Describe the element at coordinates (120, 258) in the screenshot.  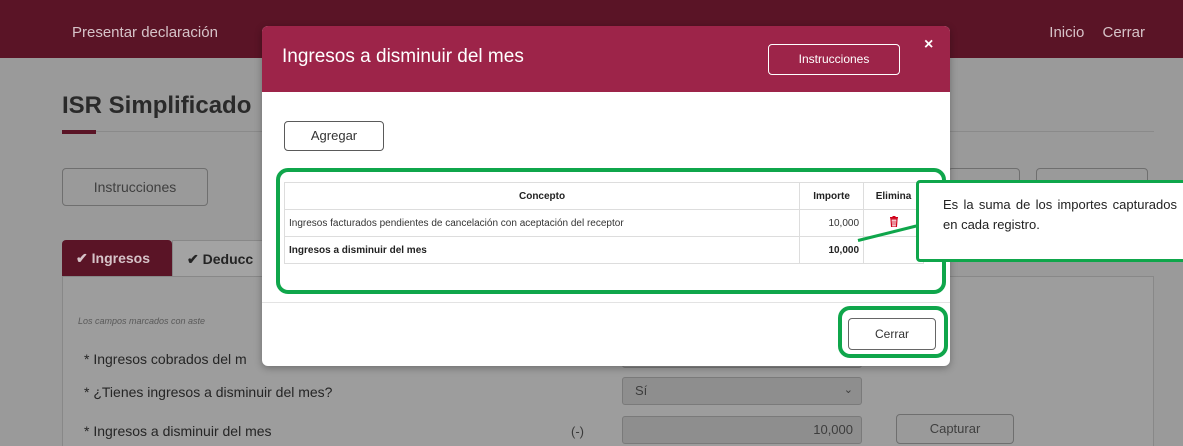
I see `tab-label: Ingresos` at that location.